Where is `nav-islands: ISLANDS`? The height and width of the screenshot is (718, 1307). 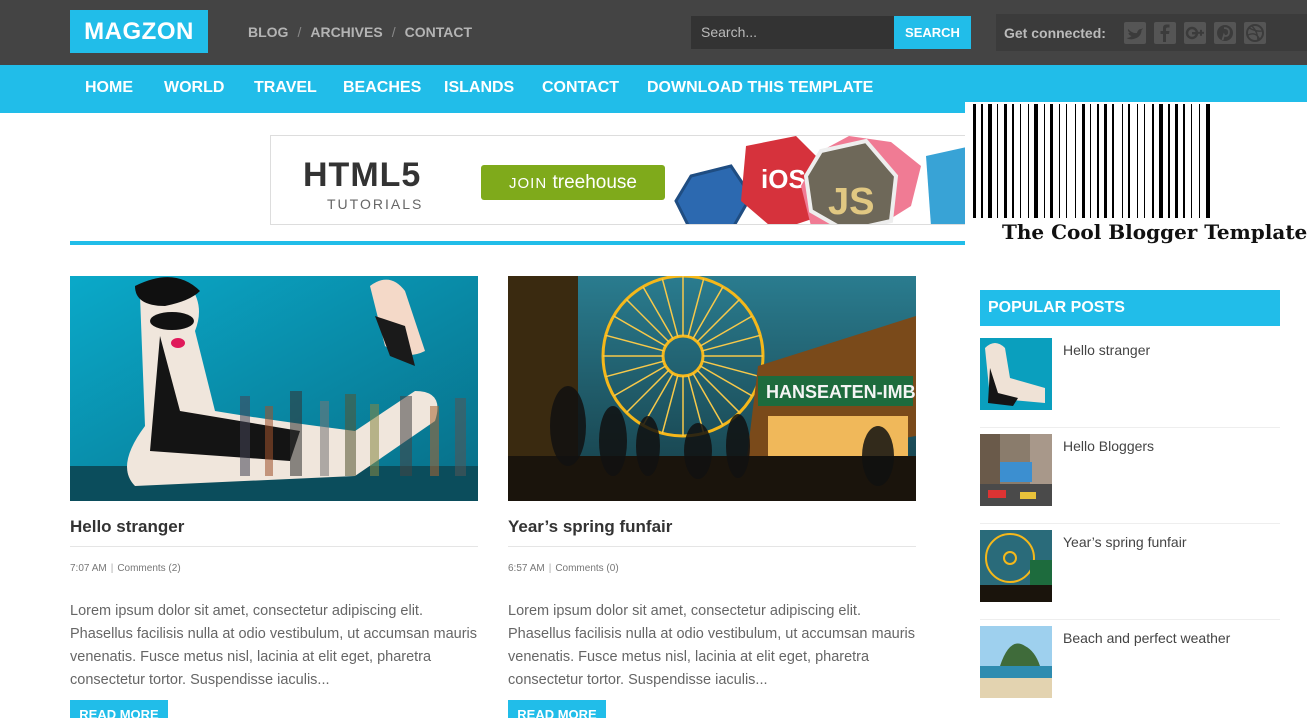 nav-islands: ISLANDS is located at coordinates (479, 88).